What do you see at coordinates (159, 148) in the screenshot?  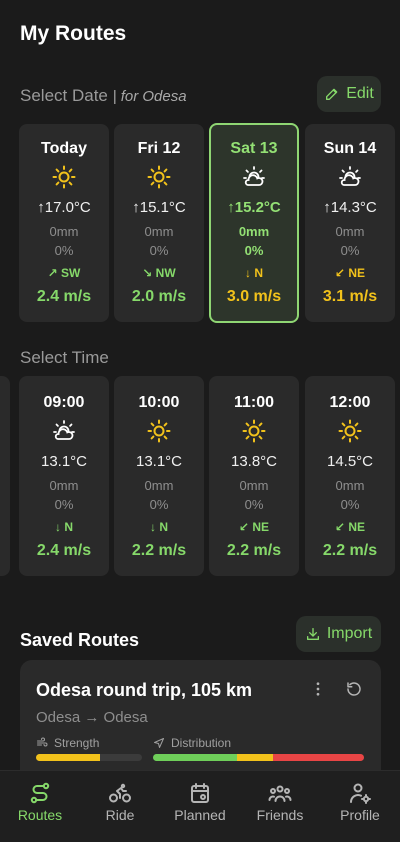 I see `day-name: Fri 12` at bounding box center [159, 148].